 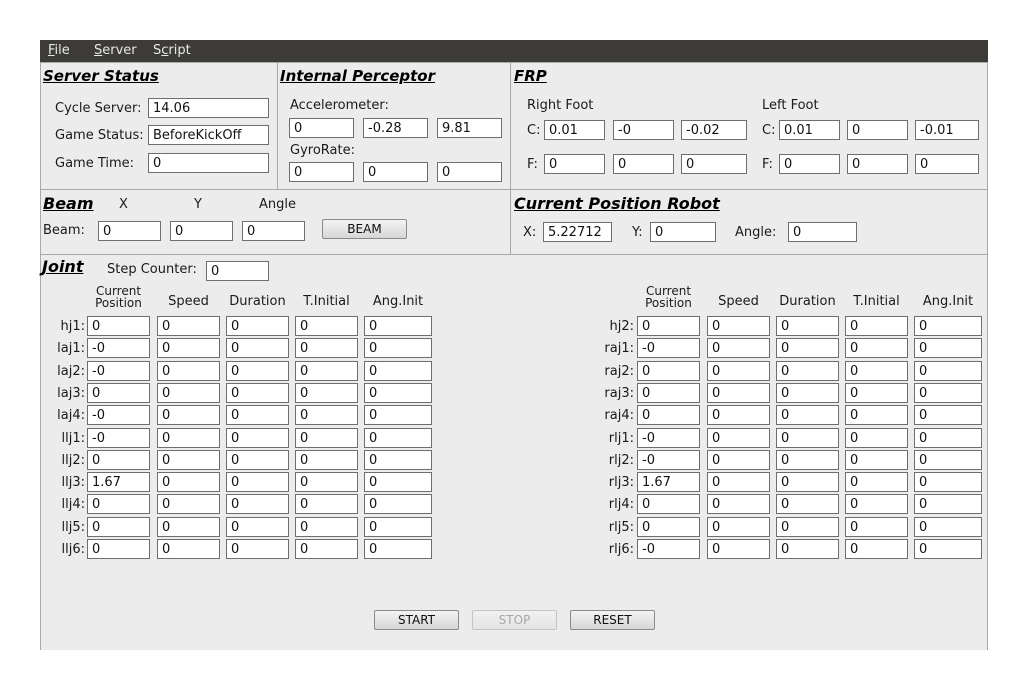 What do you see at coordinates (683, 232) in the screenshot?
I see `position-y-field` at bounding box center [683, 232].